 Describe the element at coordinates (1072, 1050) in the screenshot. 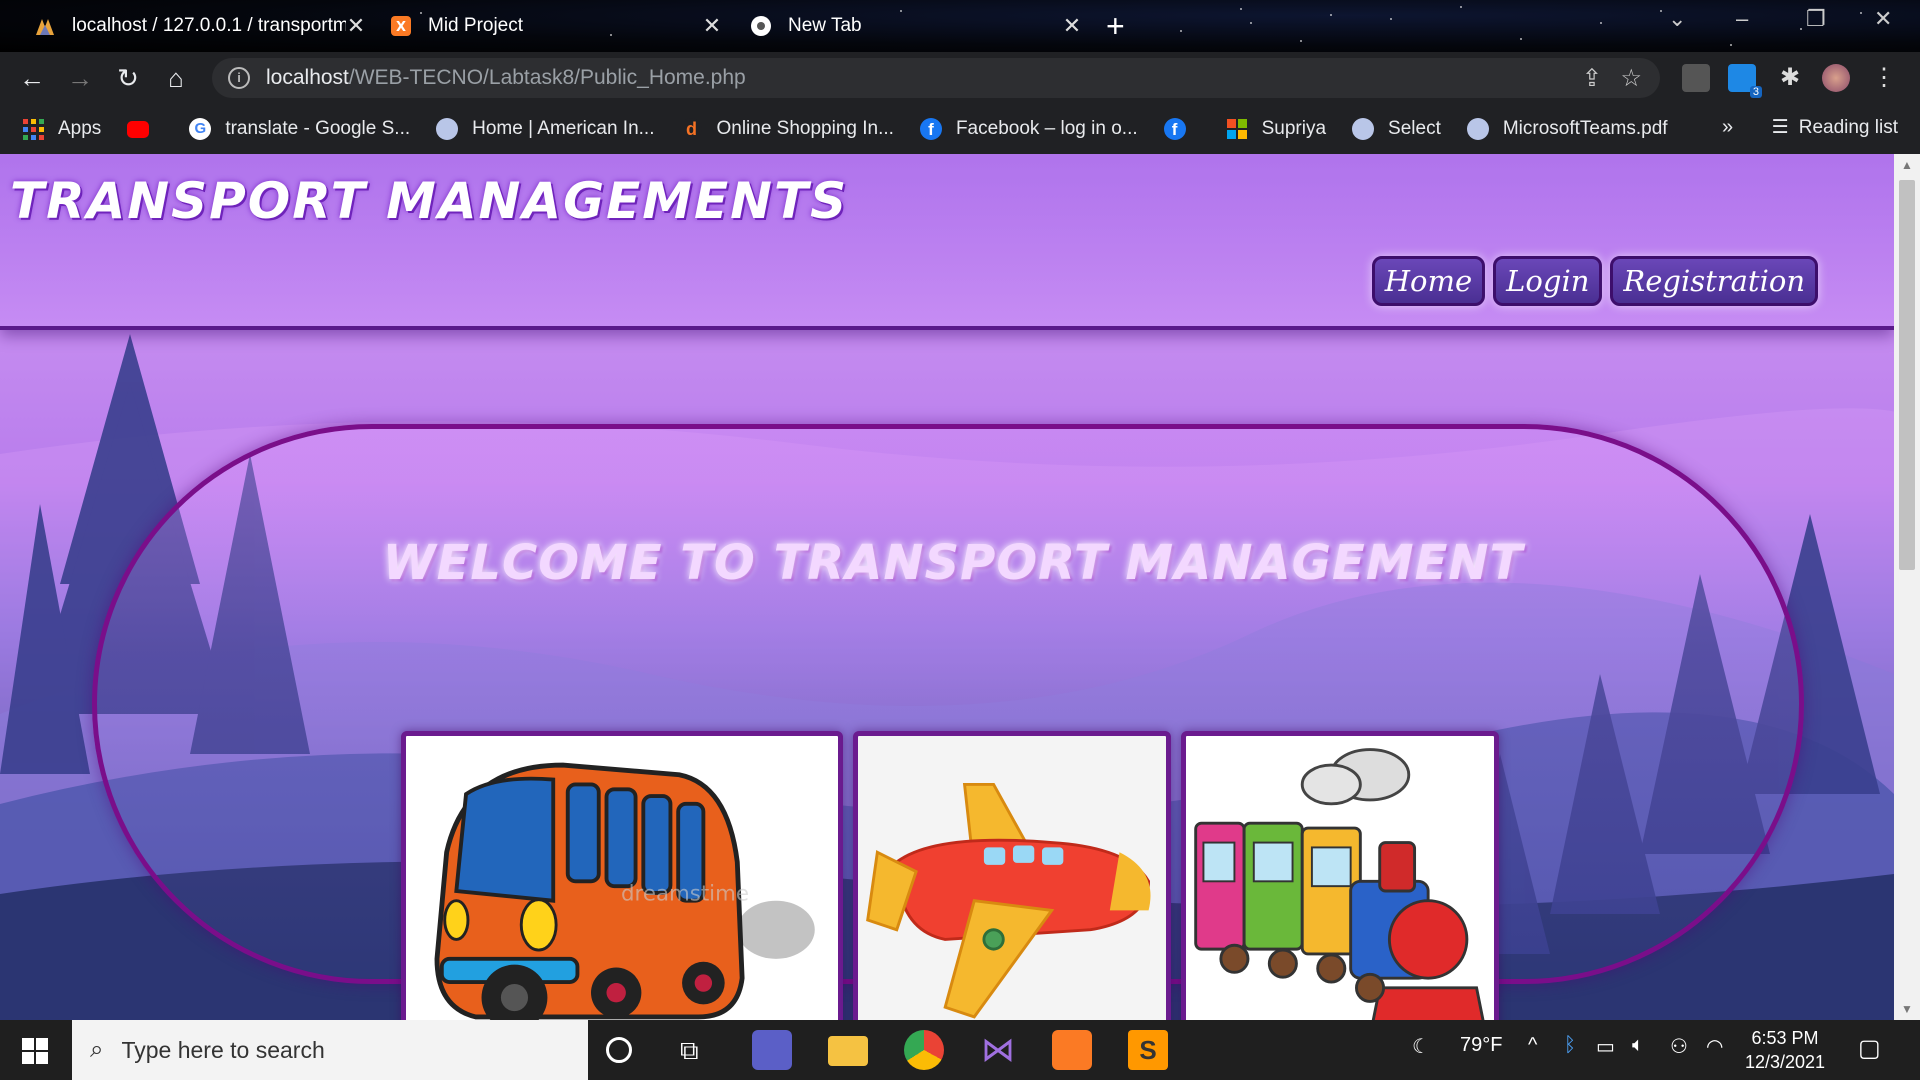

I see `xampp-taskbar-icon` at that location.